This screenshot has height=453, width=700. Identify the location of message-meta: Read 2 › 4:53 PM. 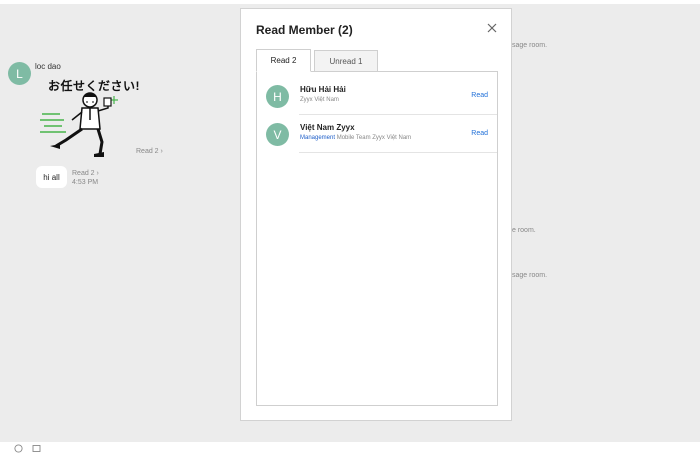
(85, 178).